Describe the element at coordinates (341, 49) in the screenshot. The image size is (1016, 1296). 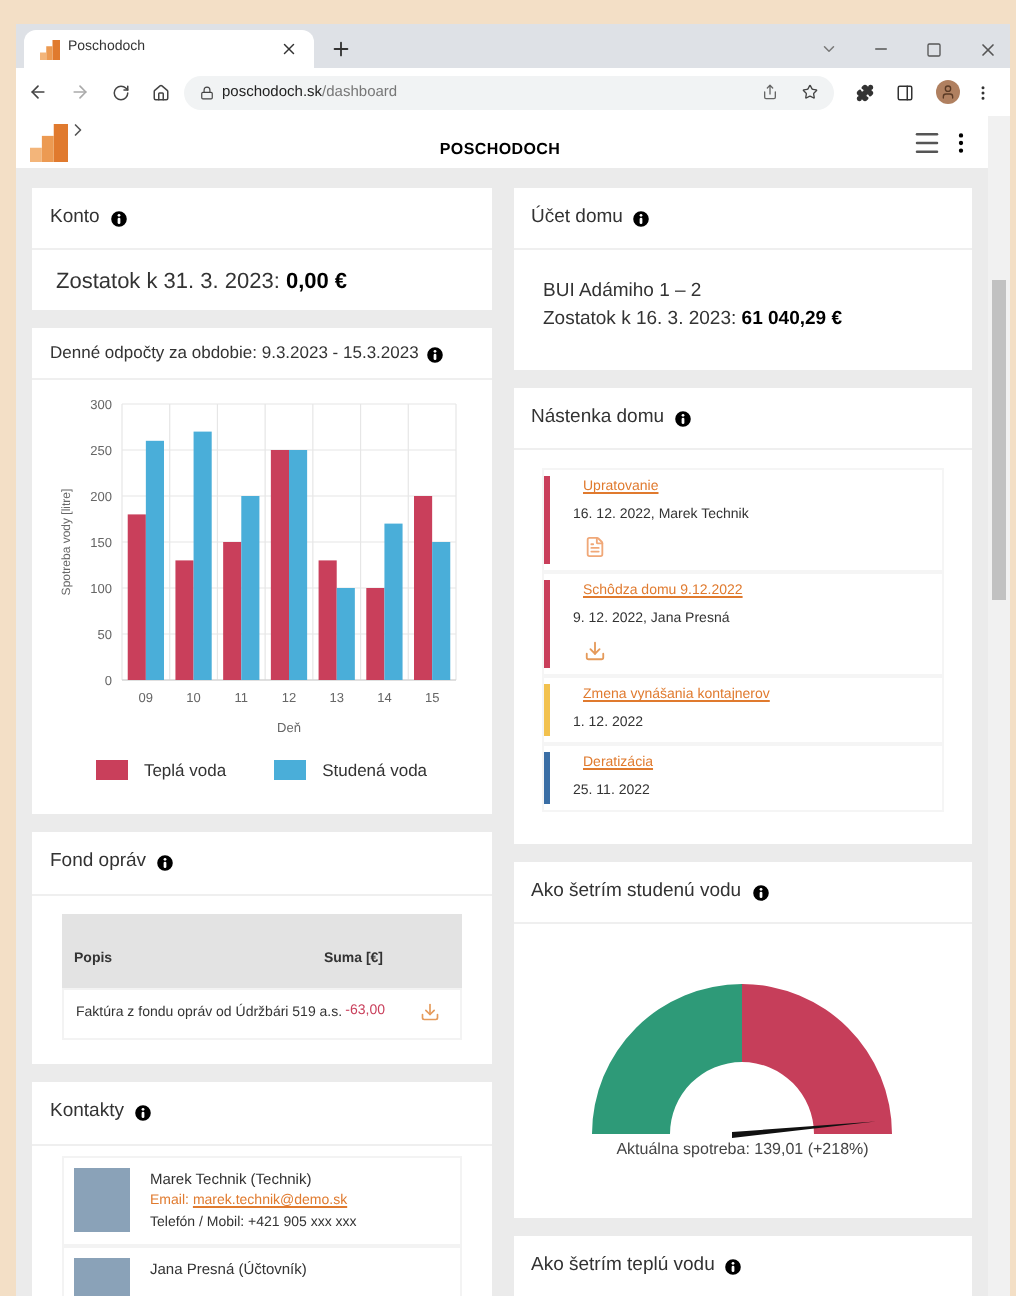
I see `new-tab-icon` at that location.